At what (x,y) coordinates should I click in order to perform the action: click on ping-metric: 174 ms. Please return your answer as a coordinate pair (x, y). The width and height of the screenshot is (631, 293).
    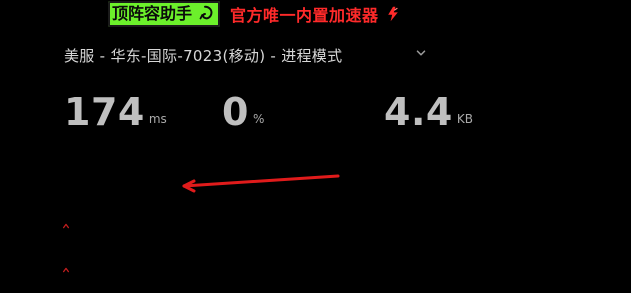
    Looking at the image, I should click on (115, 112).